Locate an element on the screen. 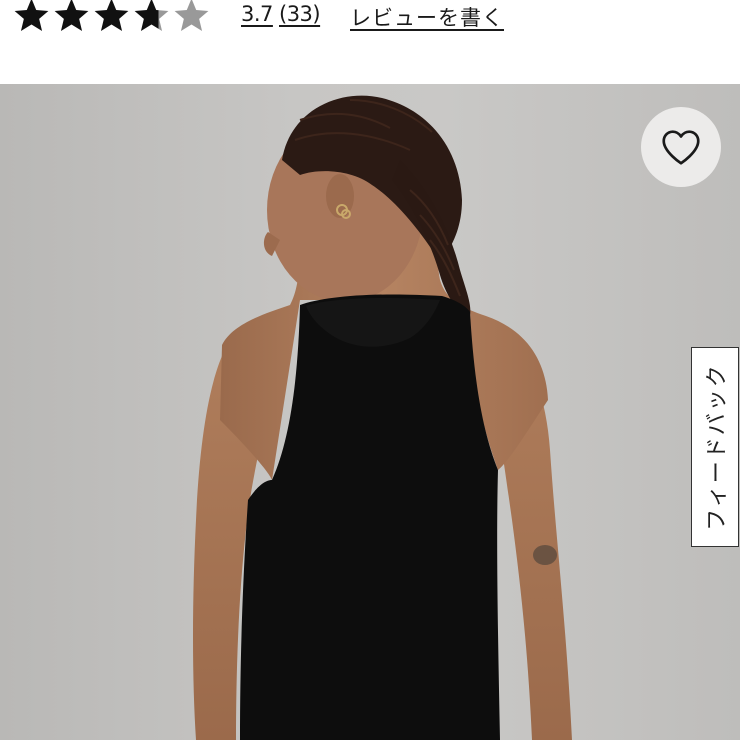 This screenshot has width=740, height=740. feedback-tab: フィードバック is located at coordinates (715, 447).